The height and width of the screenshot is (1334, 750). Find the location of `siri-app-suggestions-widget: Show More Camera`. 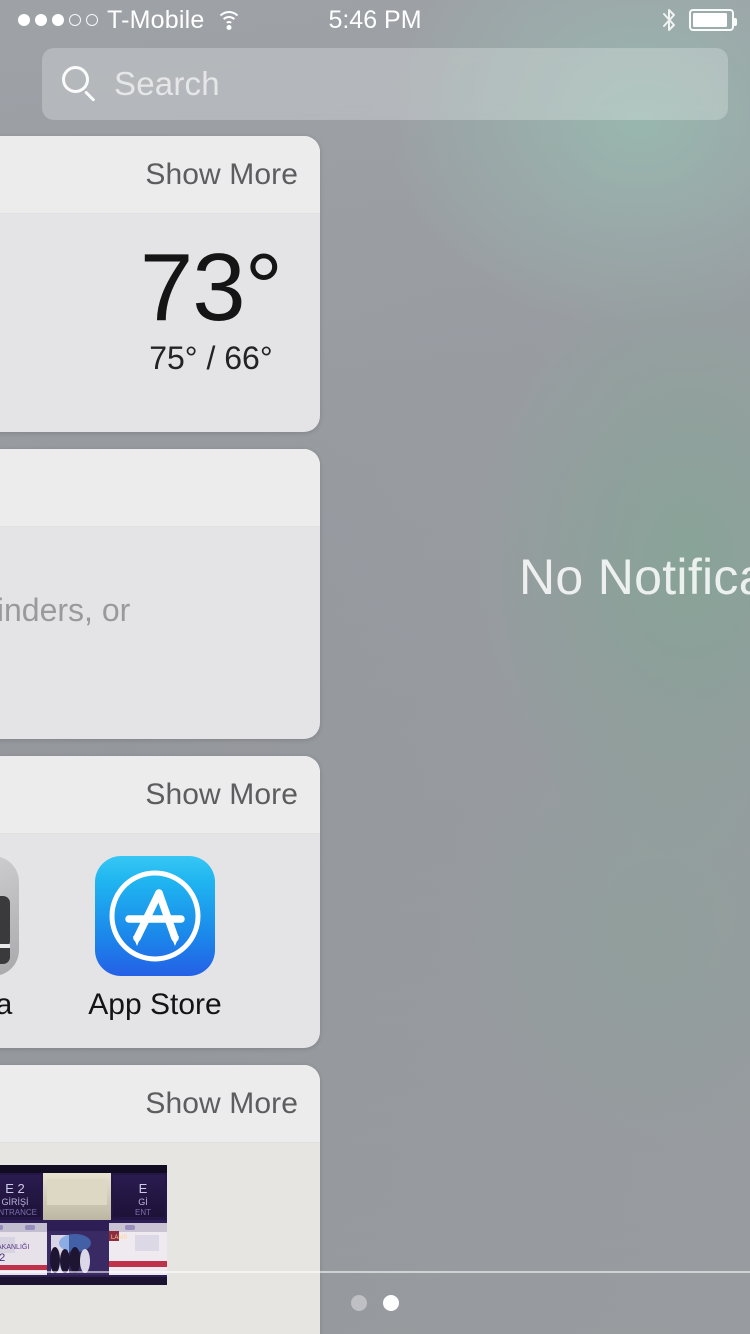

siri-app-suggestions-widget: Show More Camera is located at coordinates (160, 902).